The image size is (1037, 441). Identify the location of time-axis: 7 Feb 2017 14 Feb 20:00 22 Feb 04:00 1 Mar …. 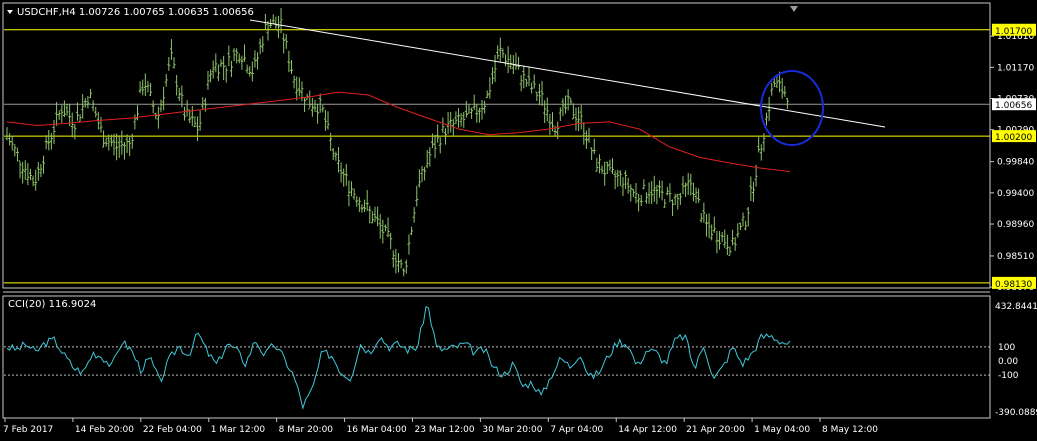
(440, 426).